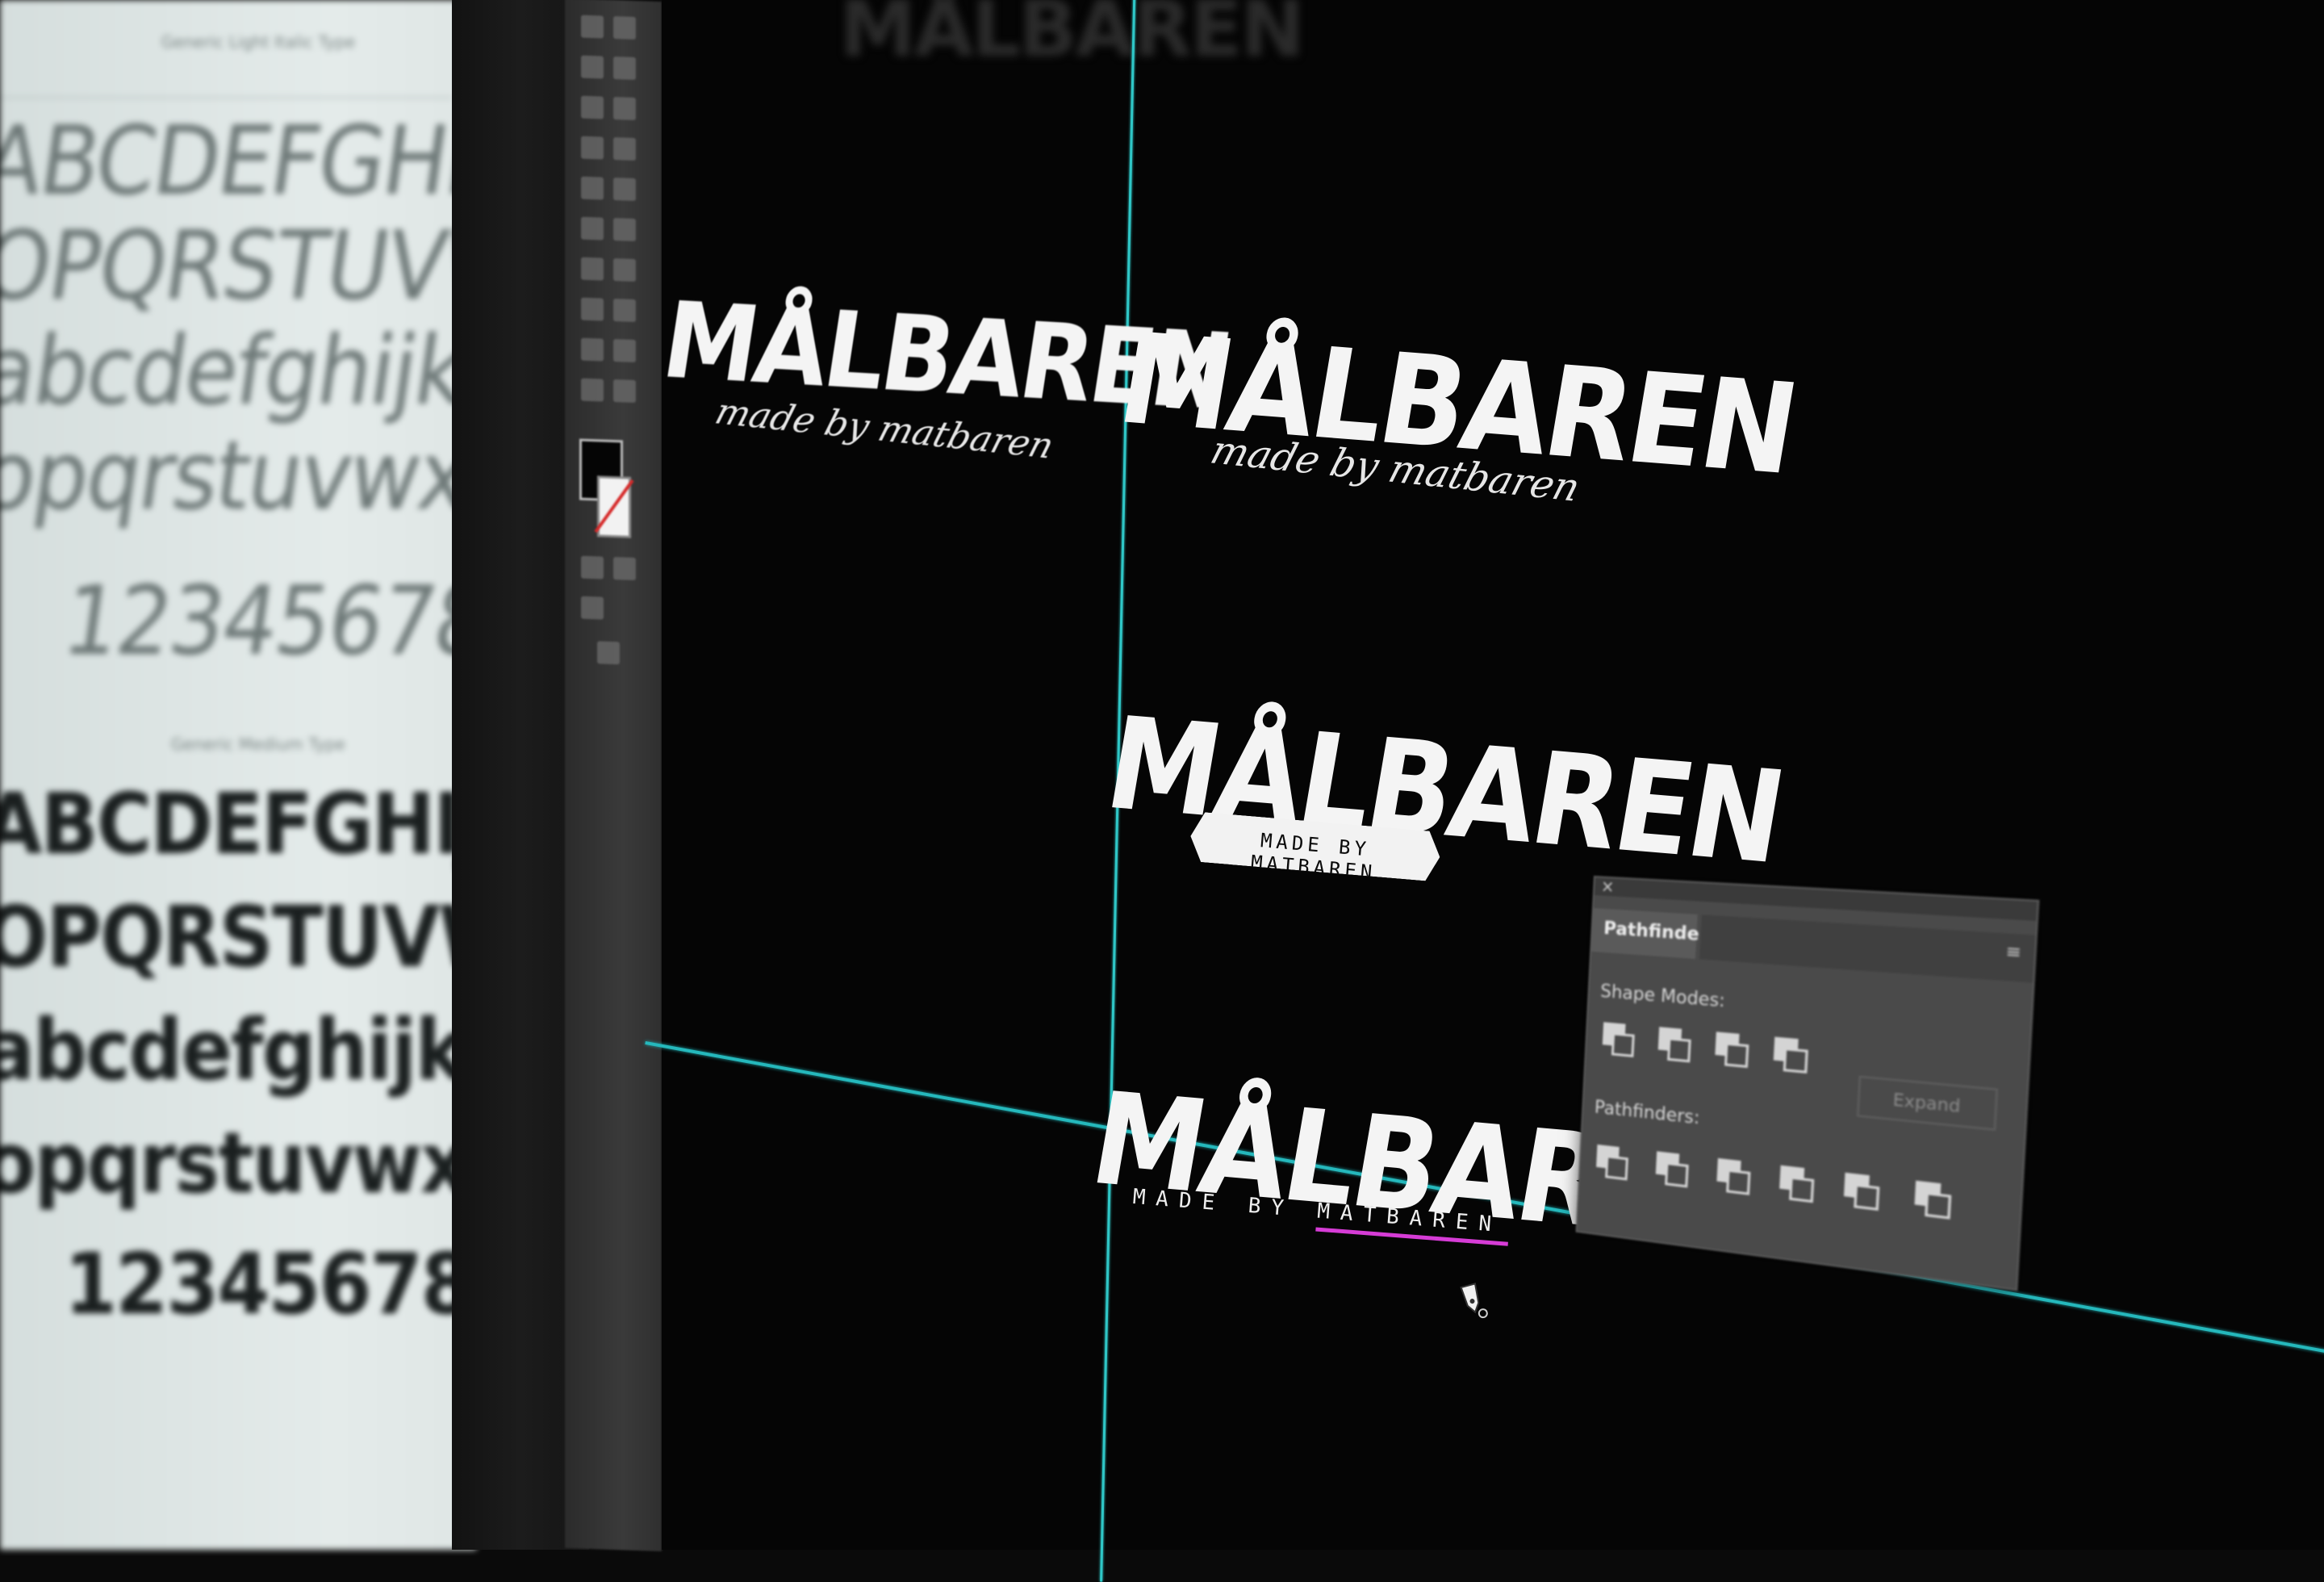 This screenshot has width=2324, height=1582. What do you see at coordinates (624, 391) in the screenshot?
I see `zoom-tool-icon` at bounding box center [624, 391].